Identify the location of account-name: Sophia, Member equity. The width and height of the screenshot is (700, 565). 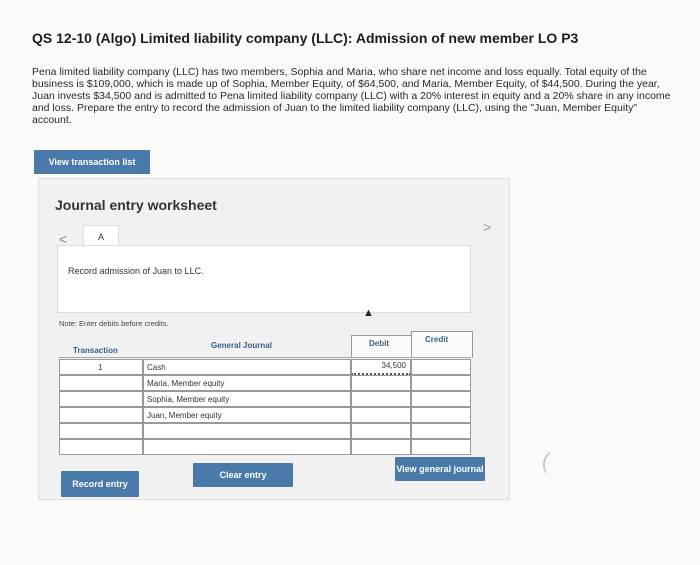
(188, 399).